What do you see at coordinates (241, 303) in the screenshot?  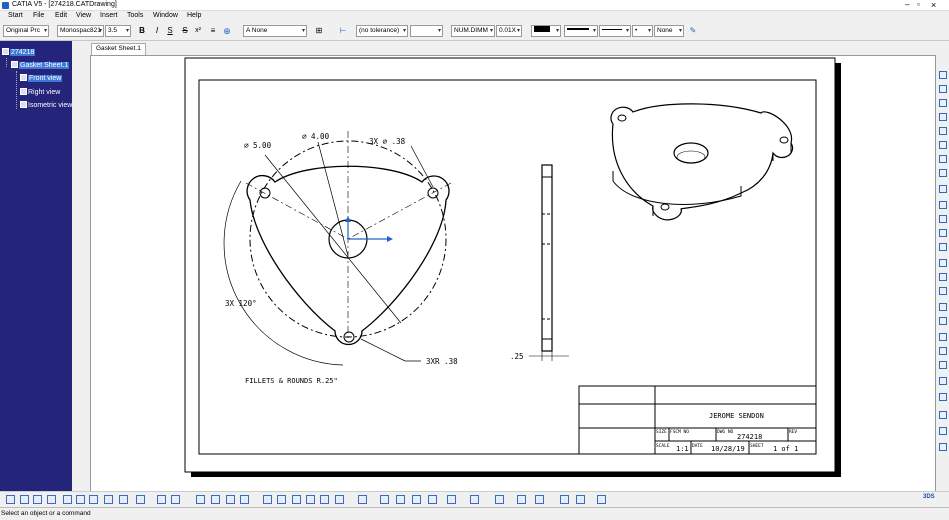 I see `dim-angle: 3X 120°` at bounding box center [241, 303].